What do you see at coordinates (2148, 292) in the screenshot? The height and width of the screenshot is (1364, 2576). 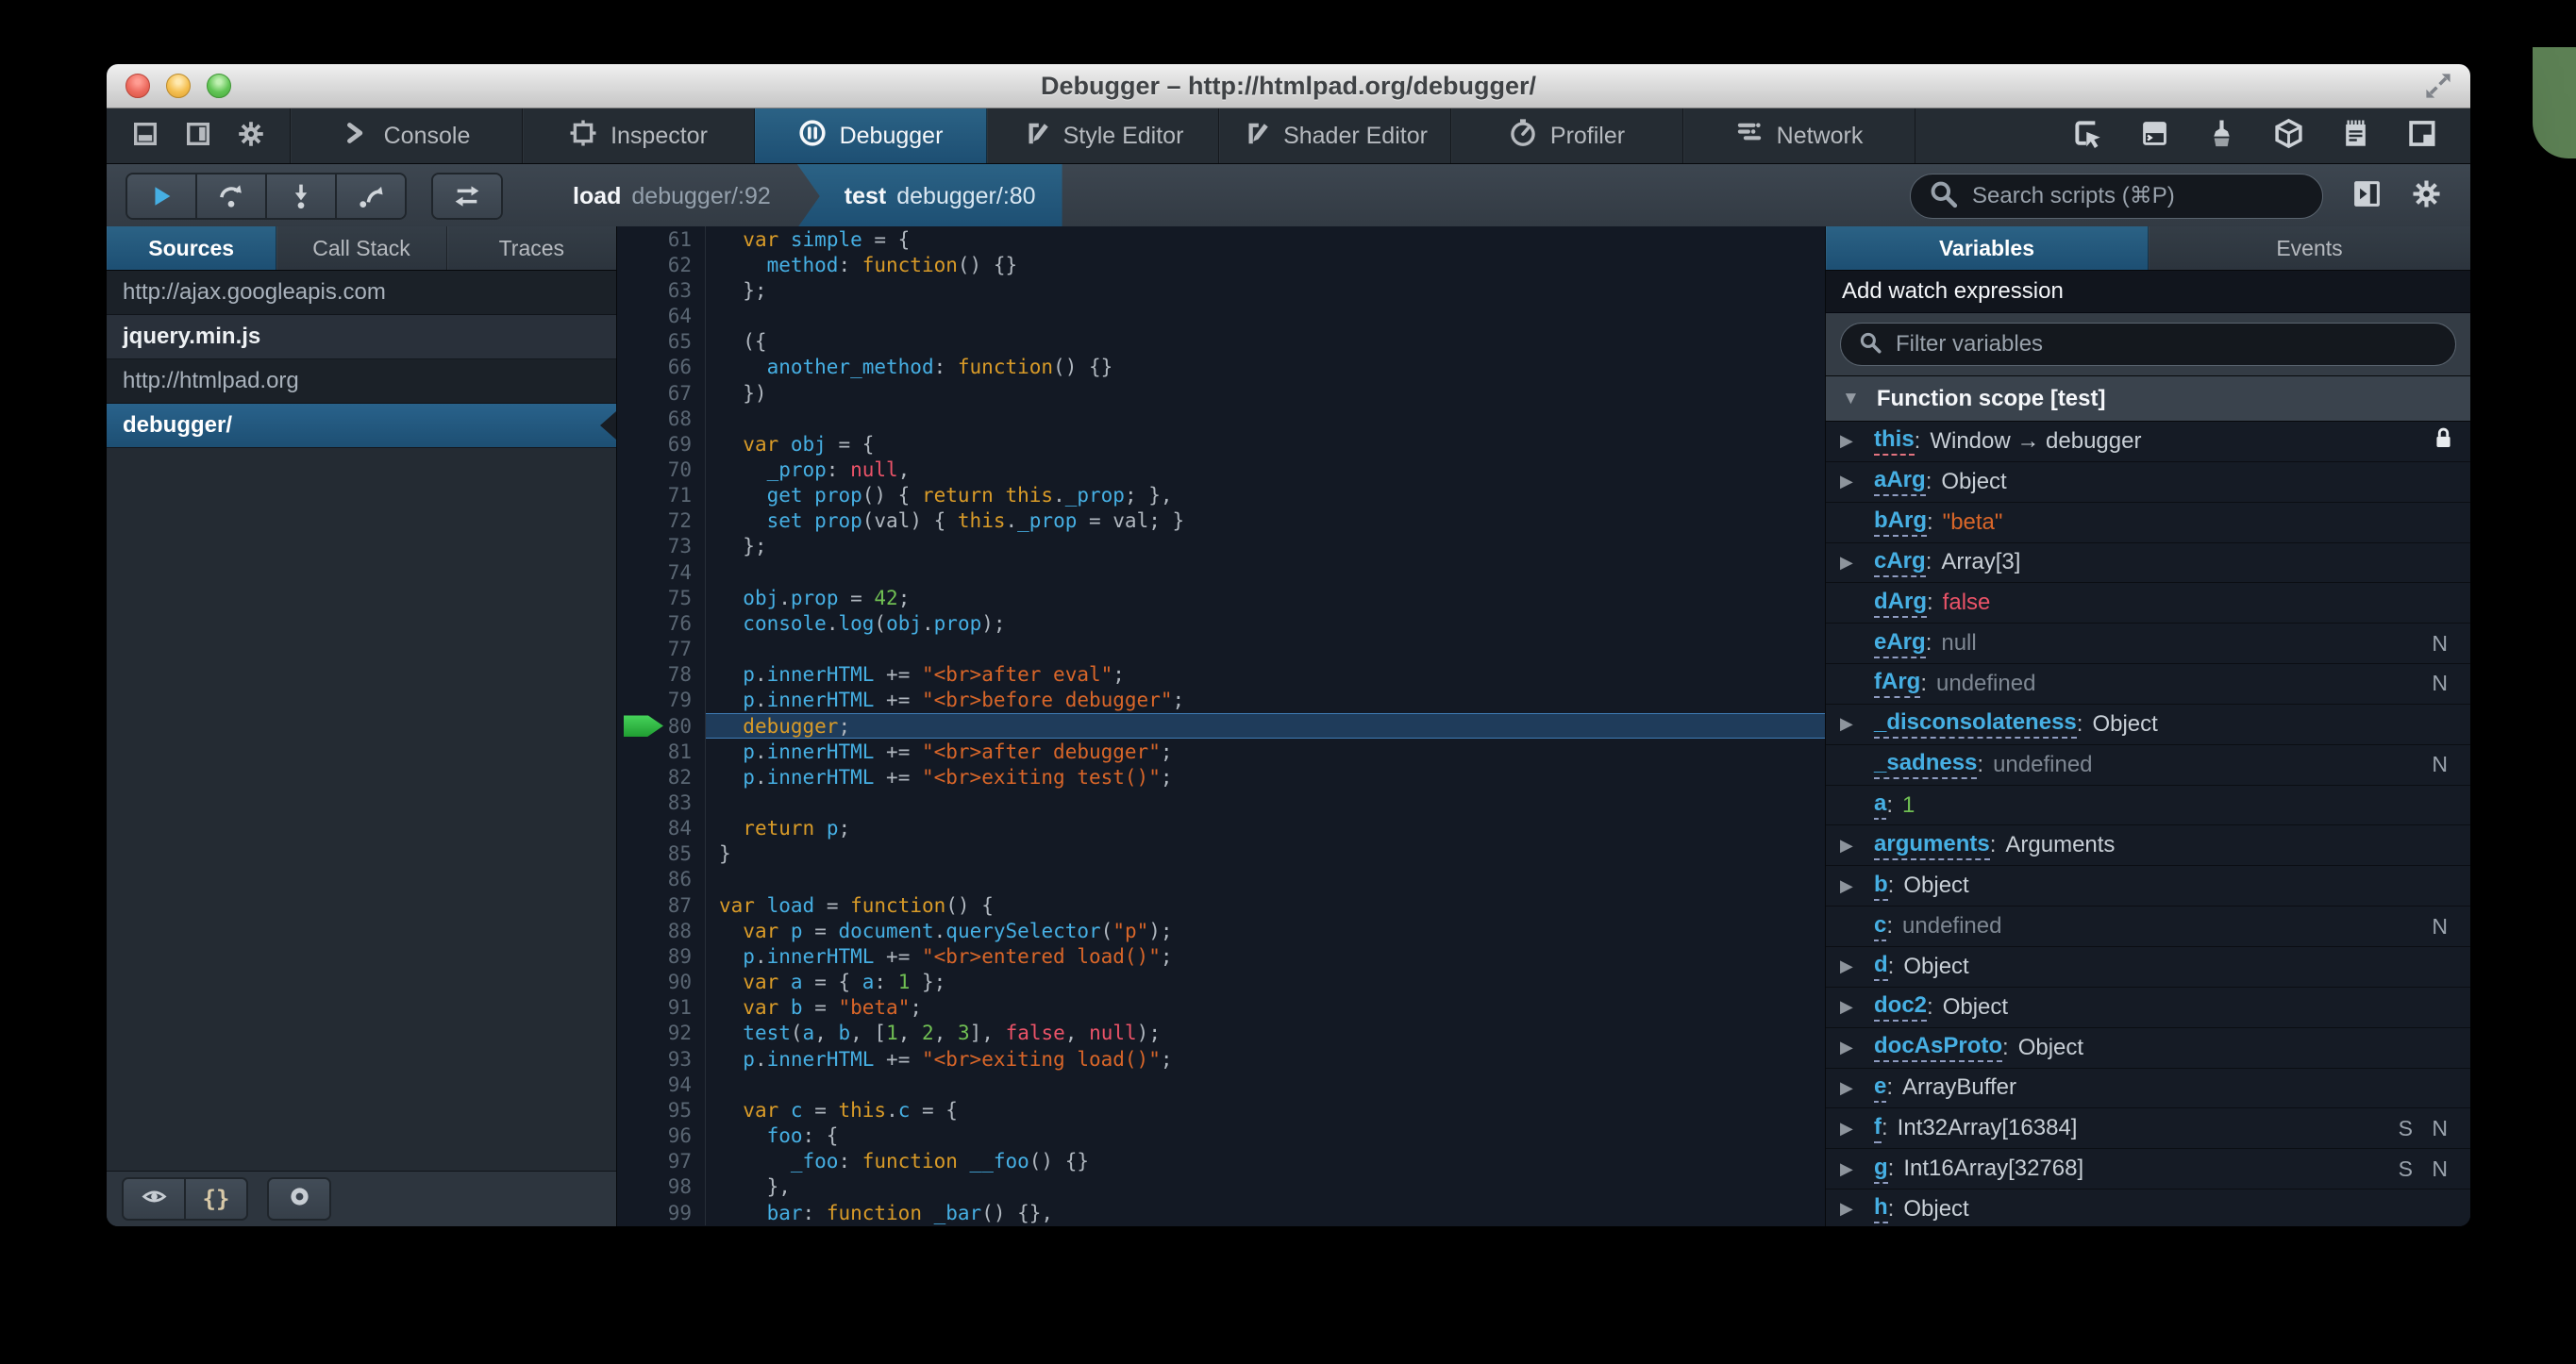 I see `add-watch-expression: Add watch expression` at bounding box center [2148, 292].